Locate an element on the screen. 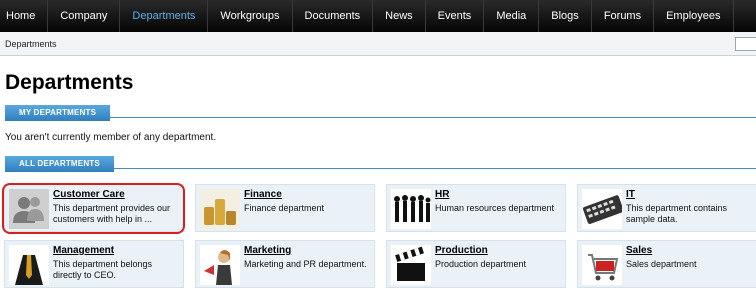 This screenshot has width=756, height=293. search-input is located at coordinates (745, 44).